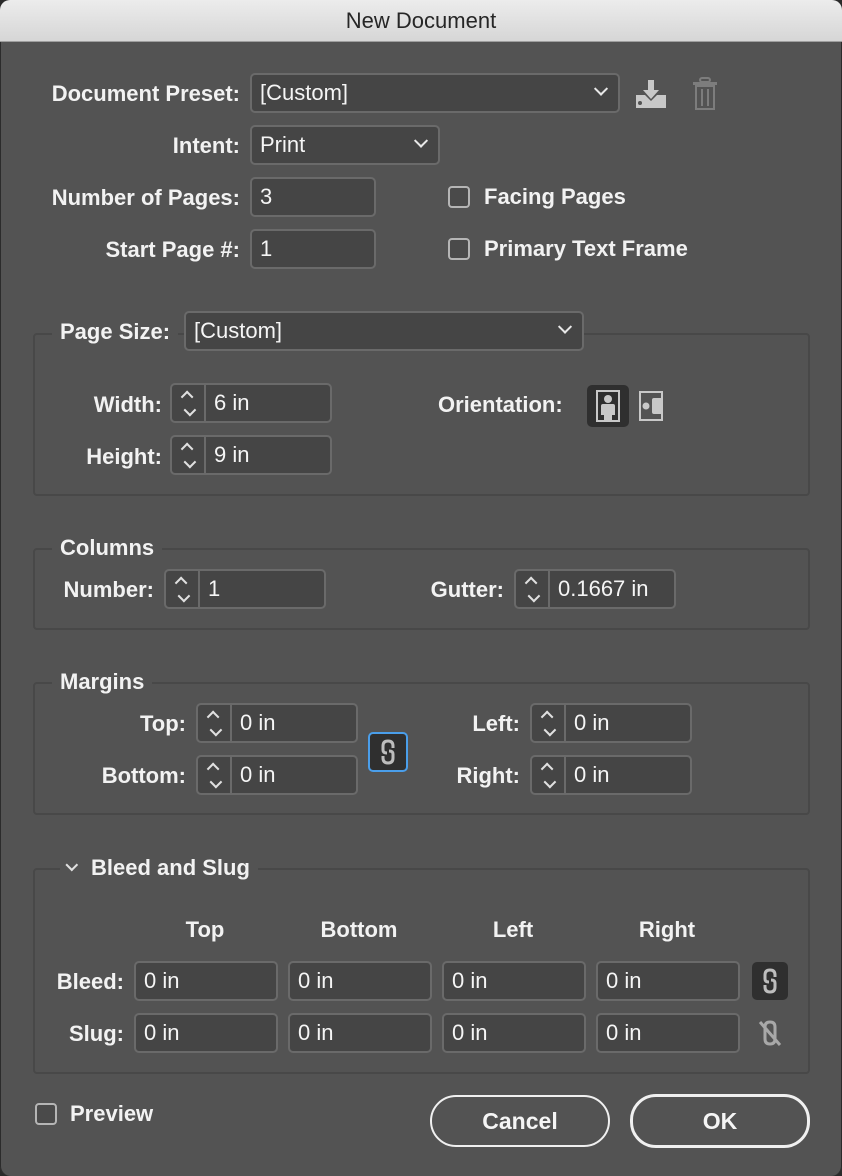 This screenshot has width=842, height=1176. I want to click on margin-top-stepper, so click(215, 723).